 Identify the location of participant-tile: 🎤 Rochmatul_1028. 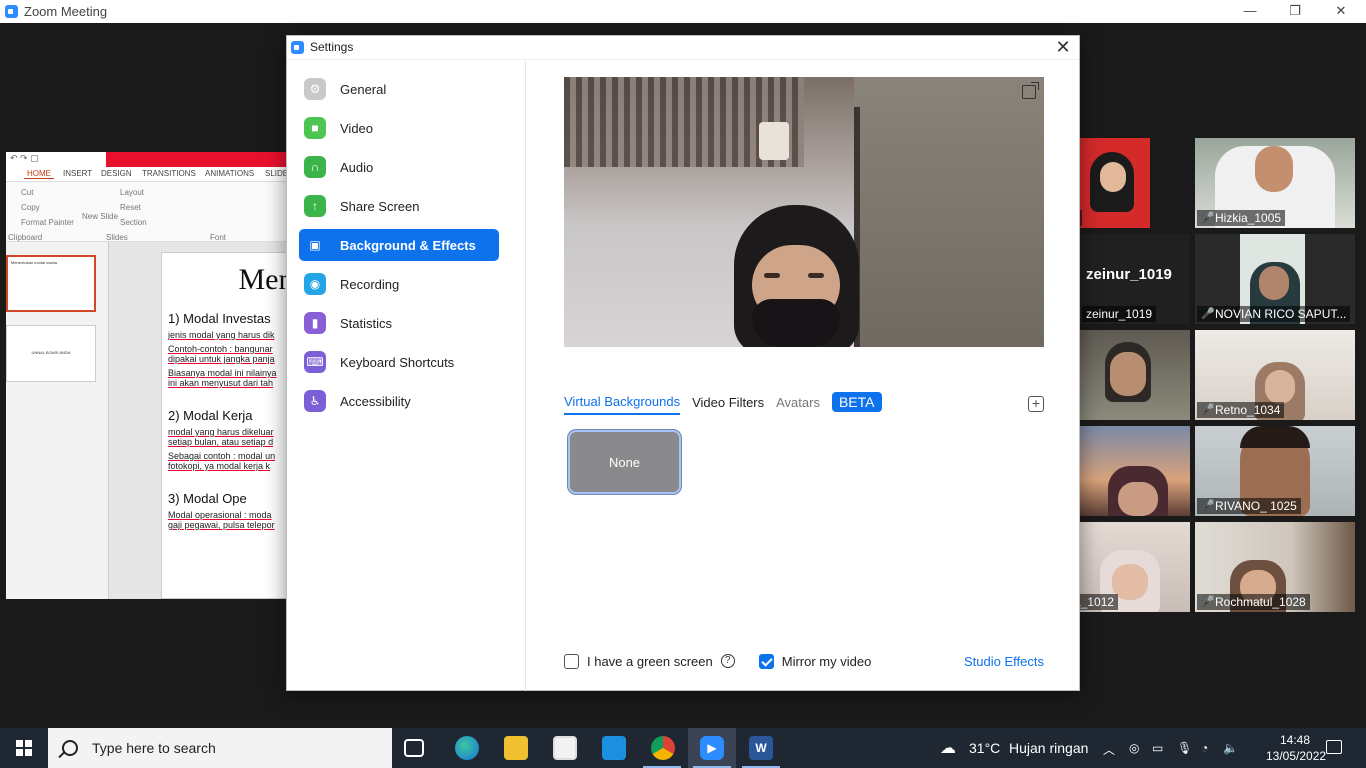
(1275, 567).